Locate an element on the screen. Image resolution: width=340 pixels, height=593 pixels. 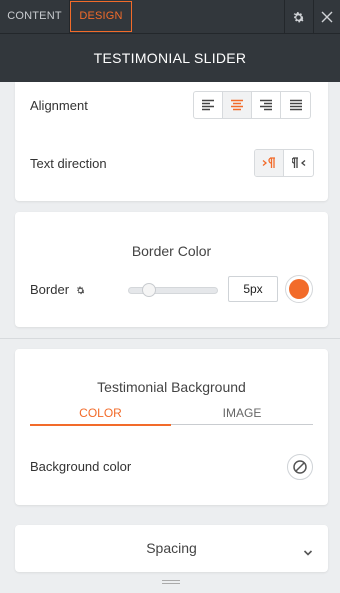
align-center-icon is located at coordinates (237, 105).